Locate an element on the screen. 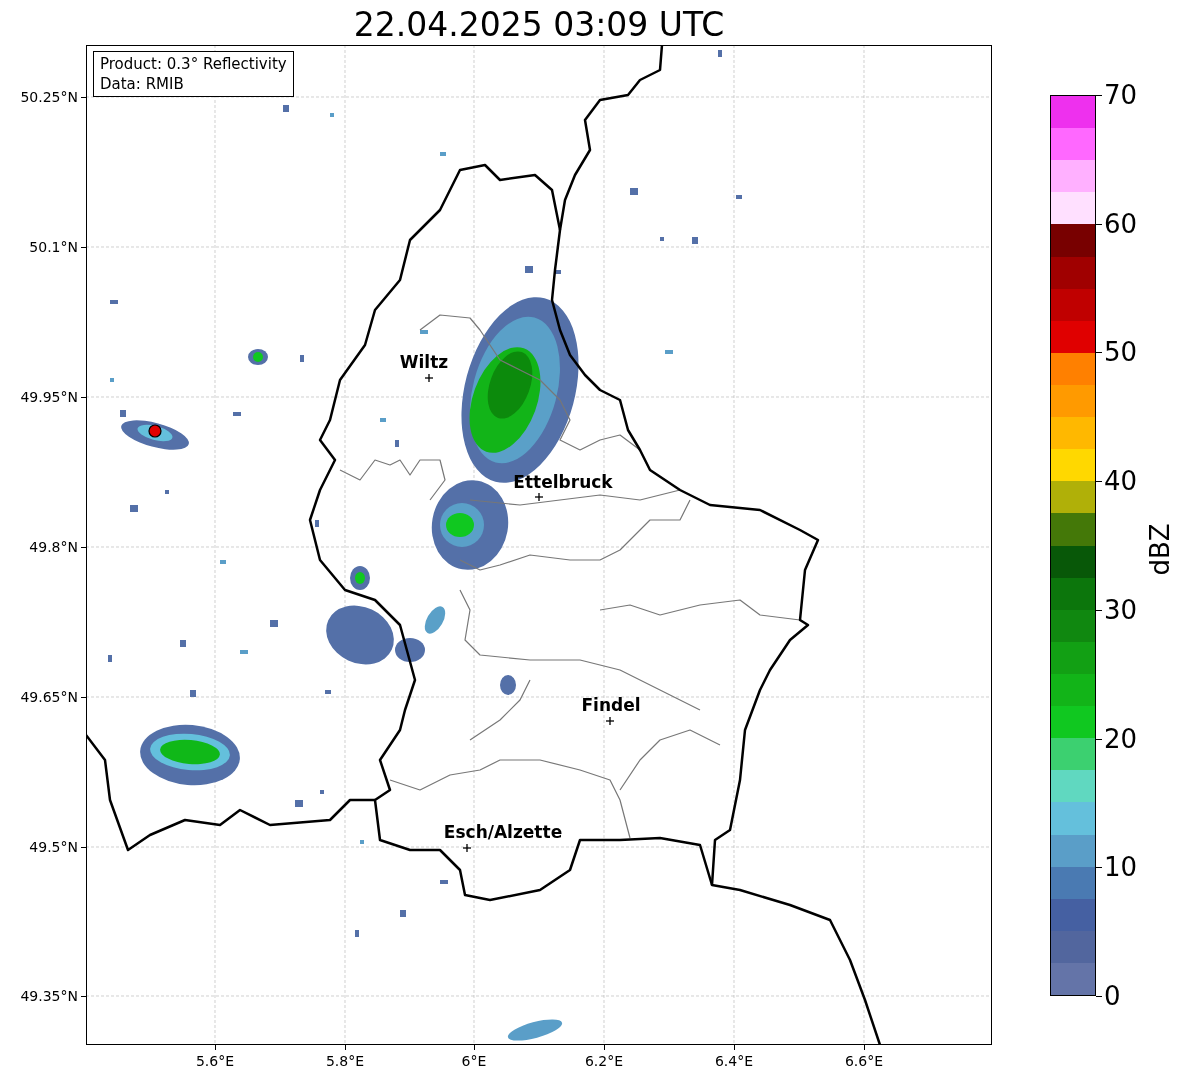 This screenshot has width=1184, height=1081. axis-tick-label: 49.5°N is located at coordinates (53, 847).